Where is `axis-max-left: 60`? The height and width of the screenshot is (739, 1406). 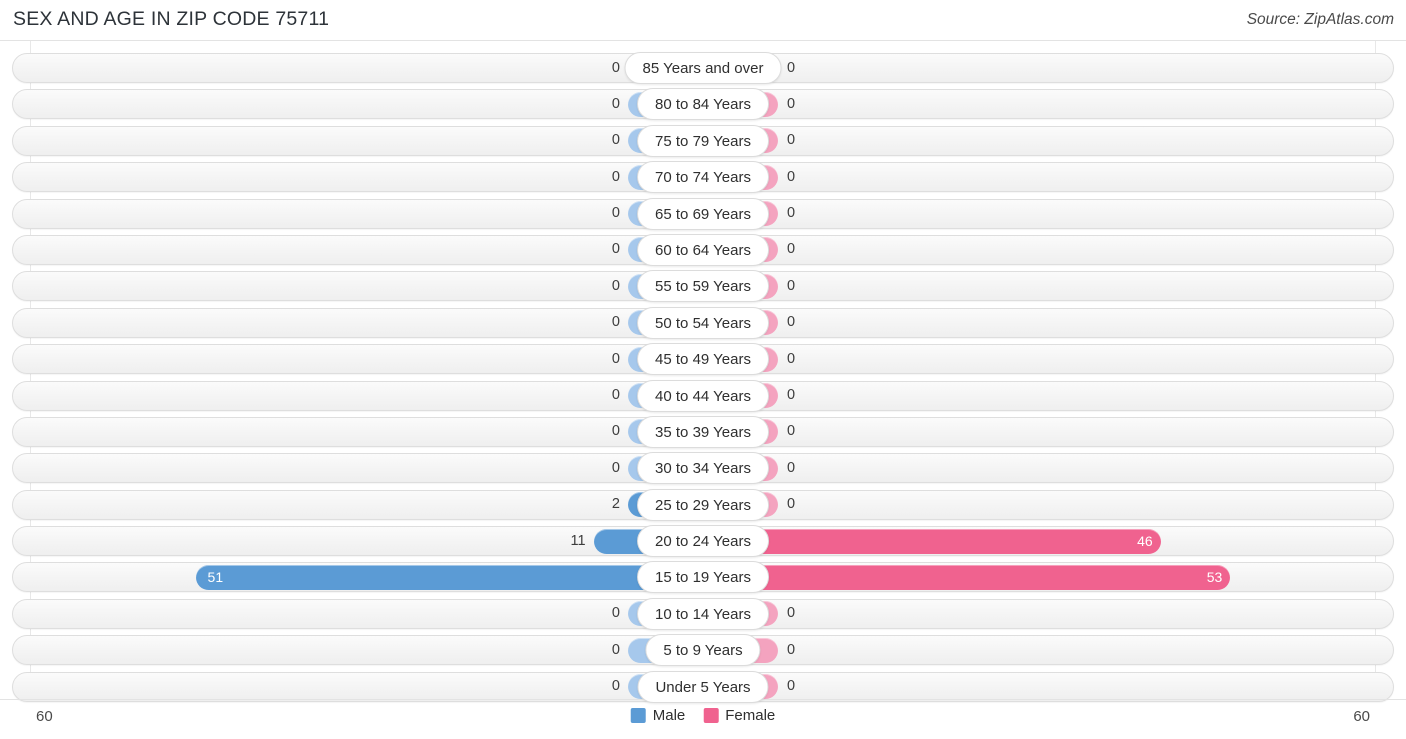 axis-max-left: 60 is located at coordinates (44, 716).